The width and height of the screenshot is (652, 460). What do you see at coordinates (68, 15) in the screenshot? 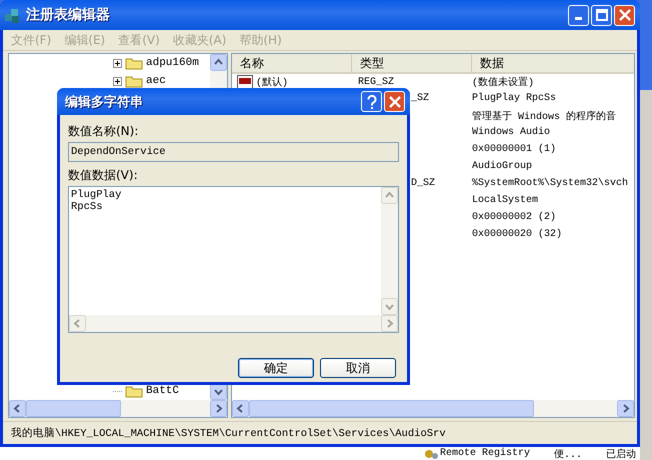
I see `window-title: 注册表编辑器` at bounding box center [68, 15].